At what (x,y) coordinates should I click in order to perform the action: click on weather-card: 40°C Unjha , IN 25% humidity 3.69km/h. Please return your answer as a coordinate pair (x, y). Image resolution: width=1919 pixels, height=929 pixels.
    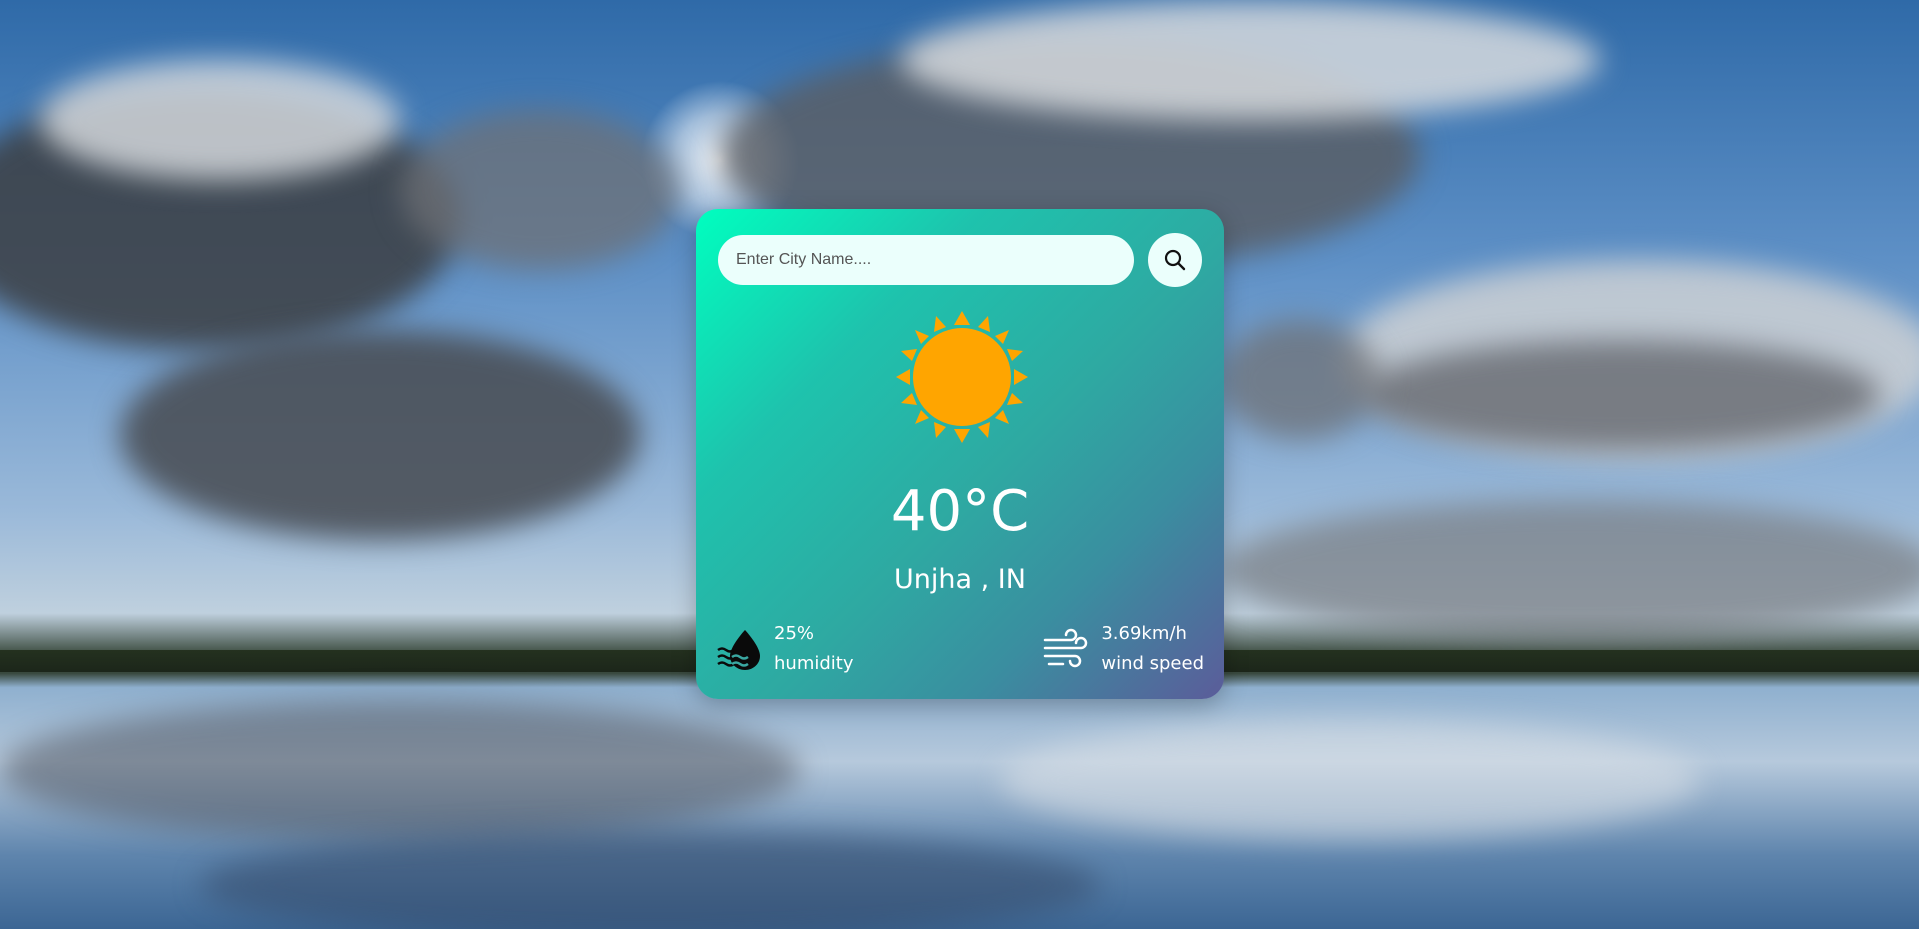
    Looking at the image, I should click on (960, 454).